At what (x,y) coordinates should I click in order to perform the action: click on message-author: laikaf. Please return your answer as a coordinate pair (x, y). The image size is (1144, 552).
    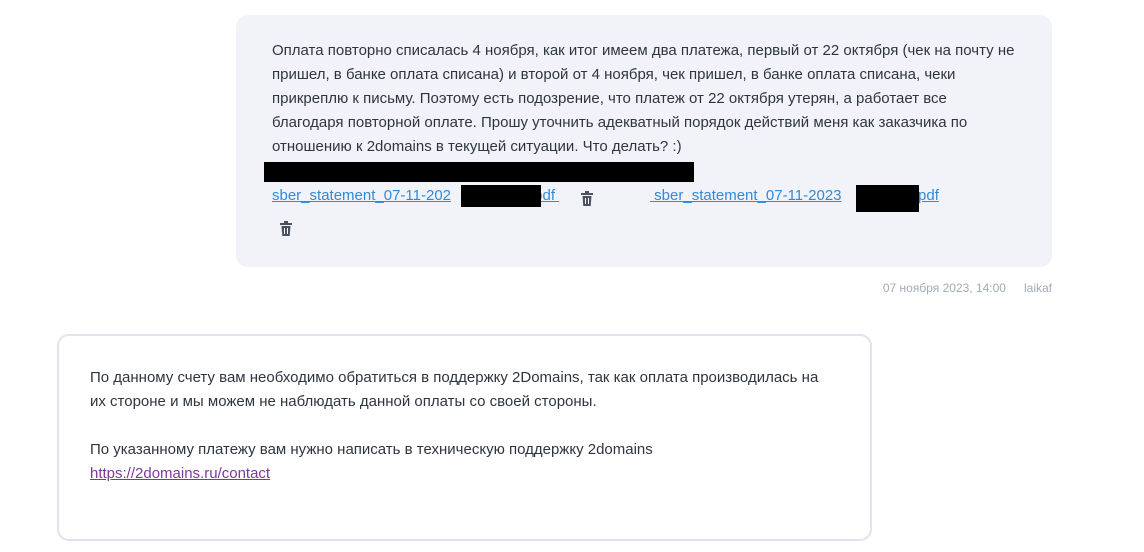
    Looking at the image, I should click on (1037, 288).